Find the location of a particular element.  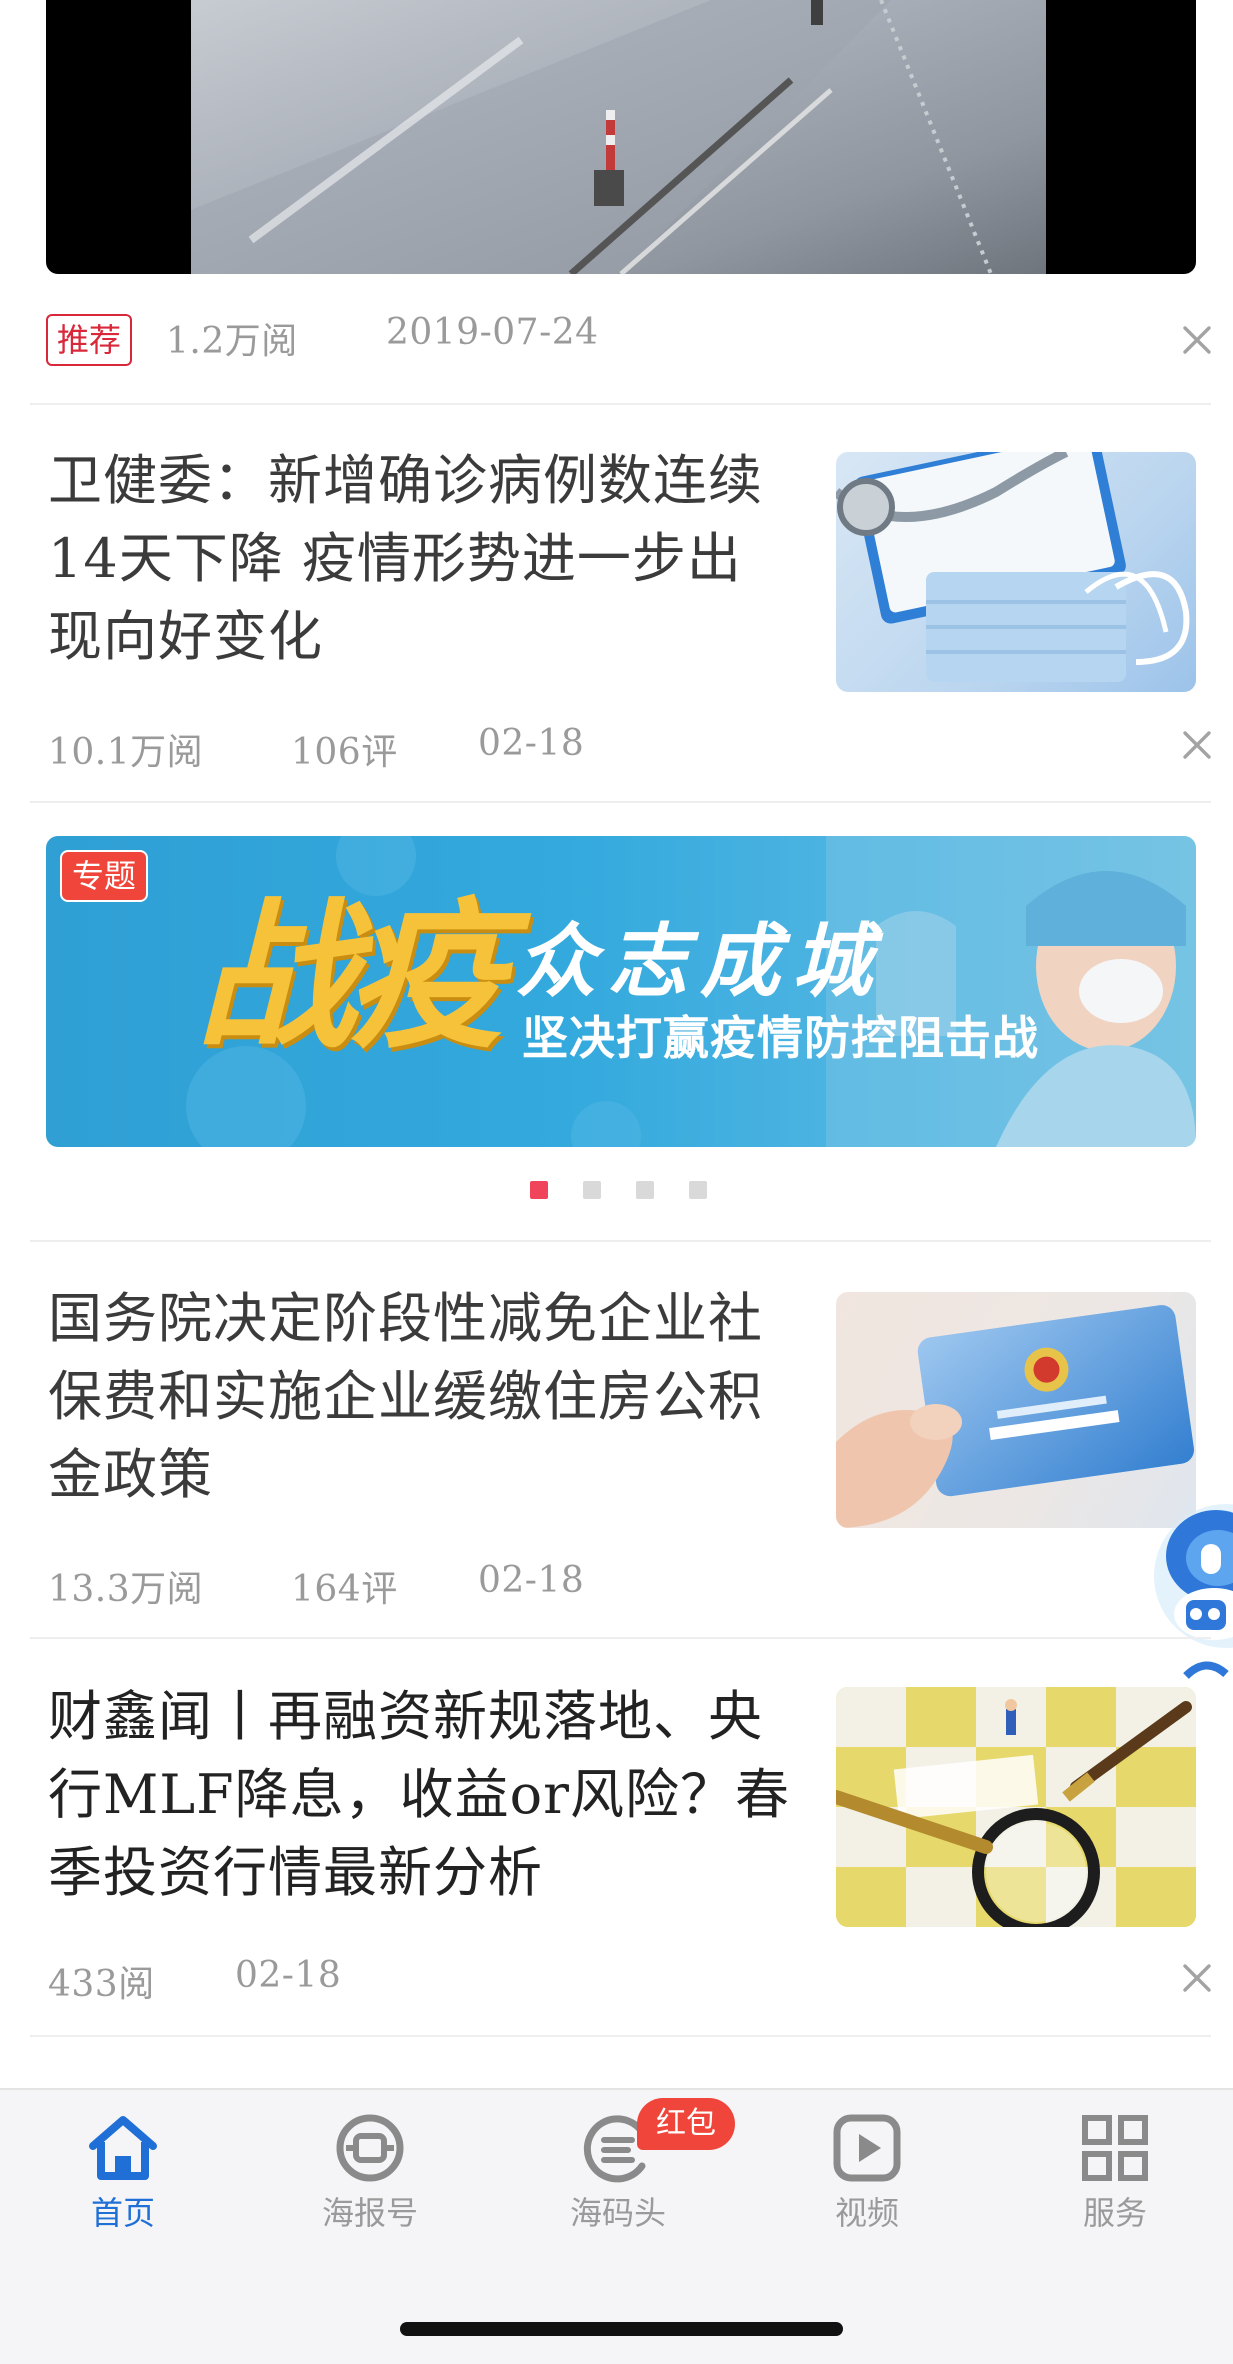

robot-assistant-icon is located at coordinates (1189, 1601).